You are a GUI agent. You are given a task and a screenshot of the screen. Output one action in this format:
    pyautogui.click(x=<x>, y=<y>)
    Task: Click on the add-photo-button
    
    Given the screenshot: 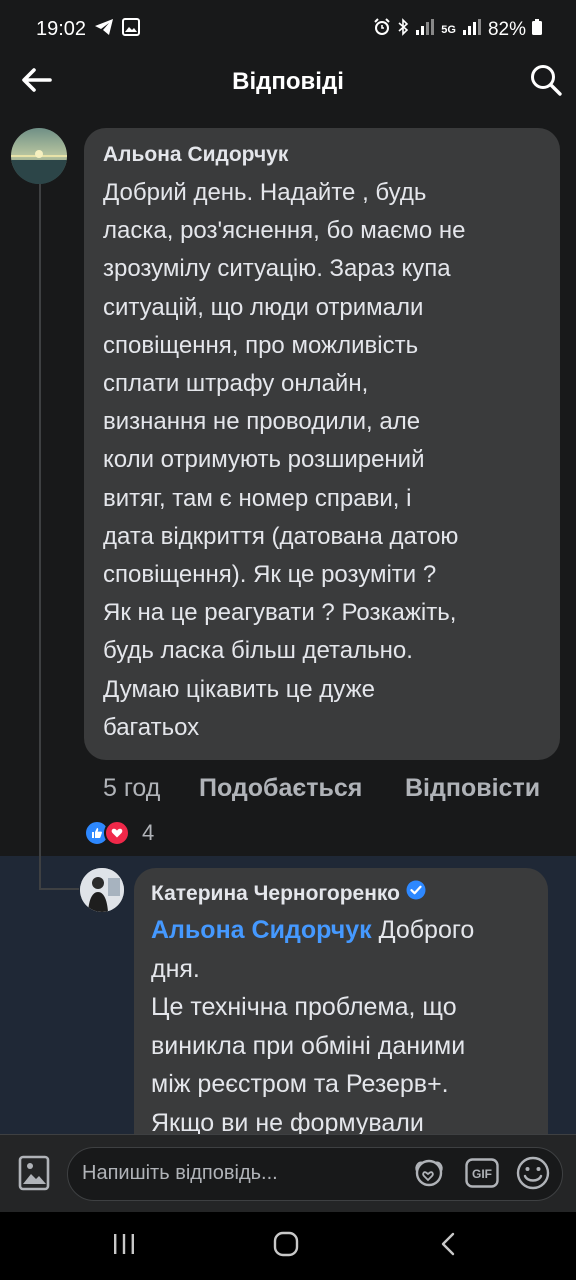 What is the action you would take?
    pyautogui.click(x=34, y=1175)
    